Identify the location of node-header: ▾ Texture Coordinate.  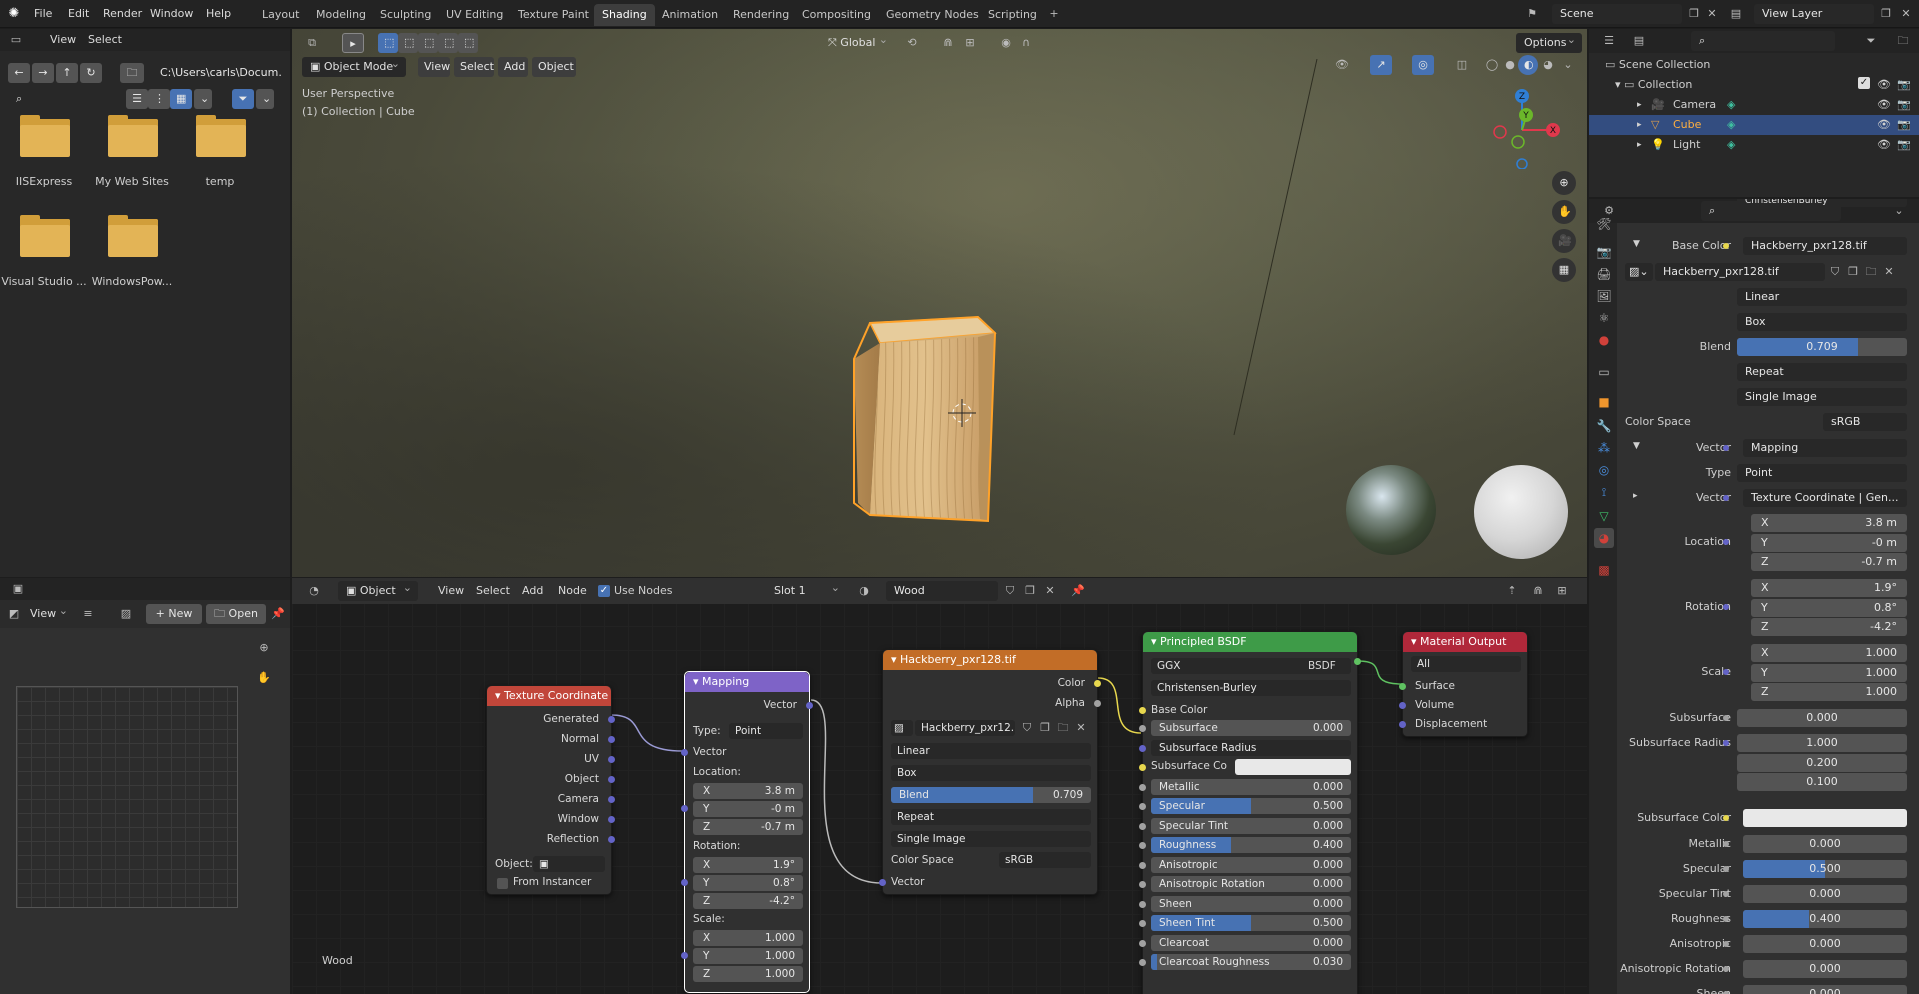
(549, 696).